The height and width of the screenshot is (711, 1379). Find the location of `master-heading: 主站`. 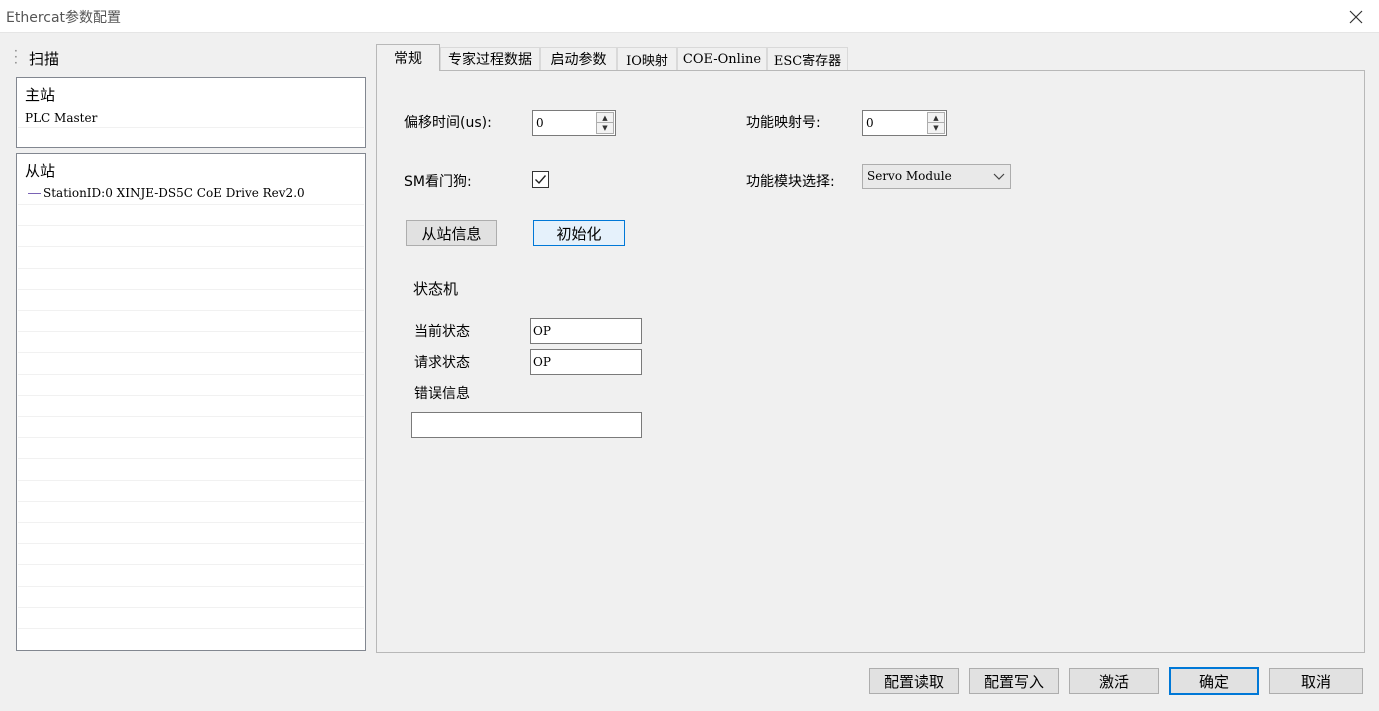

master-heading: 主站 is located at coordinates (40, 95).